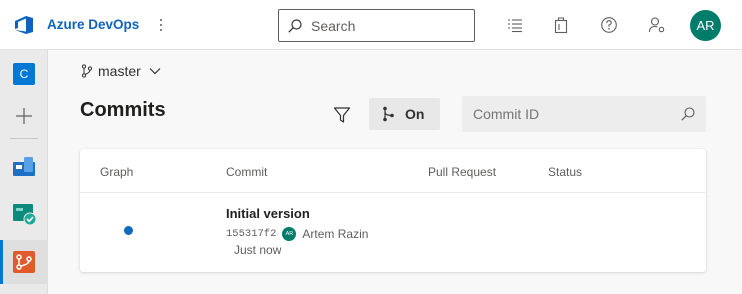 This screenshot has width=742, height=294. What do you see at coordinates (87, 71) in the screenshot?
I see `branch-icon` at bounding box center [87, 71].